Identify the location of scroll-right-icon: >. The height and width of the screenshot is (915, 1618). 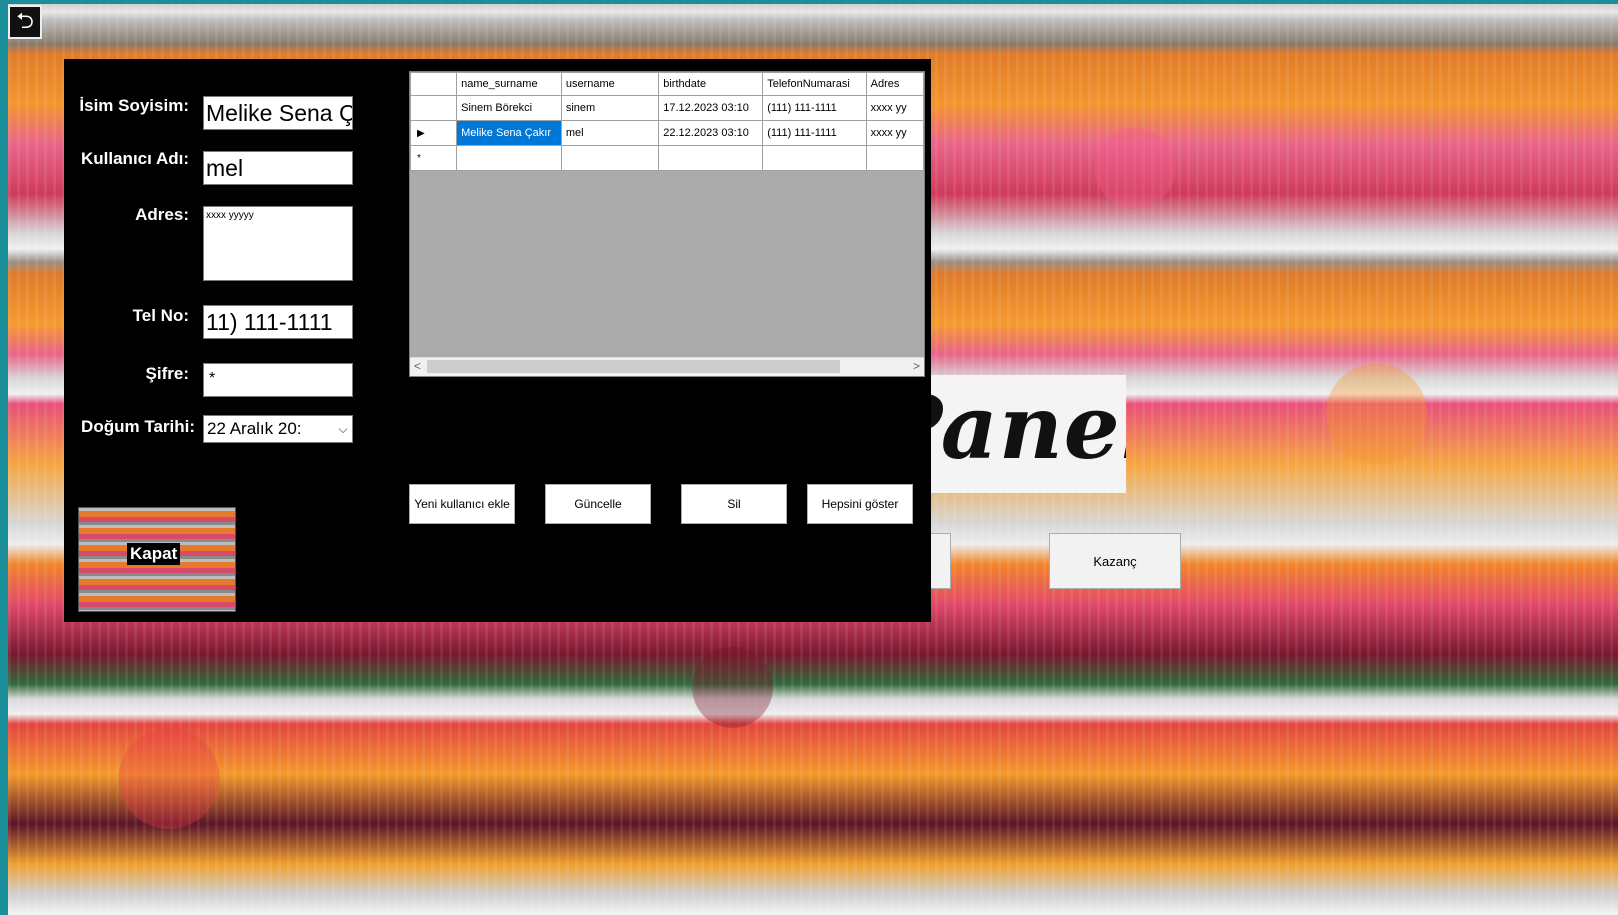
(916, 366).